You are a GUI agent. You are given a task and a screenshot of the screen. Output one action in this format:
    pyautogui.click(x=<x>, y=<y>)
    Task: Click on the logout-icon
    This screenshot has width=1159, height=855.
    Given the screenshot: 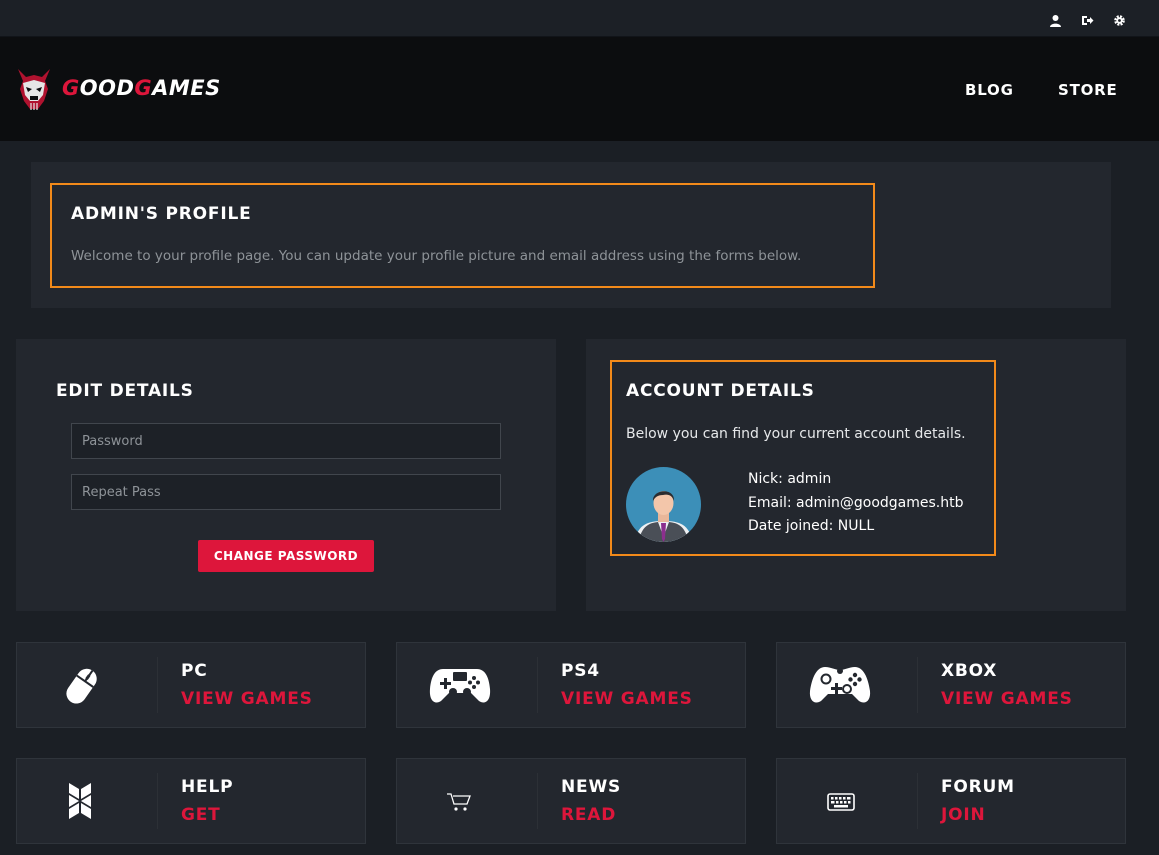 What is the action you would take?
    pyautogui.click(x=1087, y=18)
    